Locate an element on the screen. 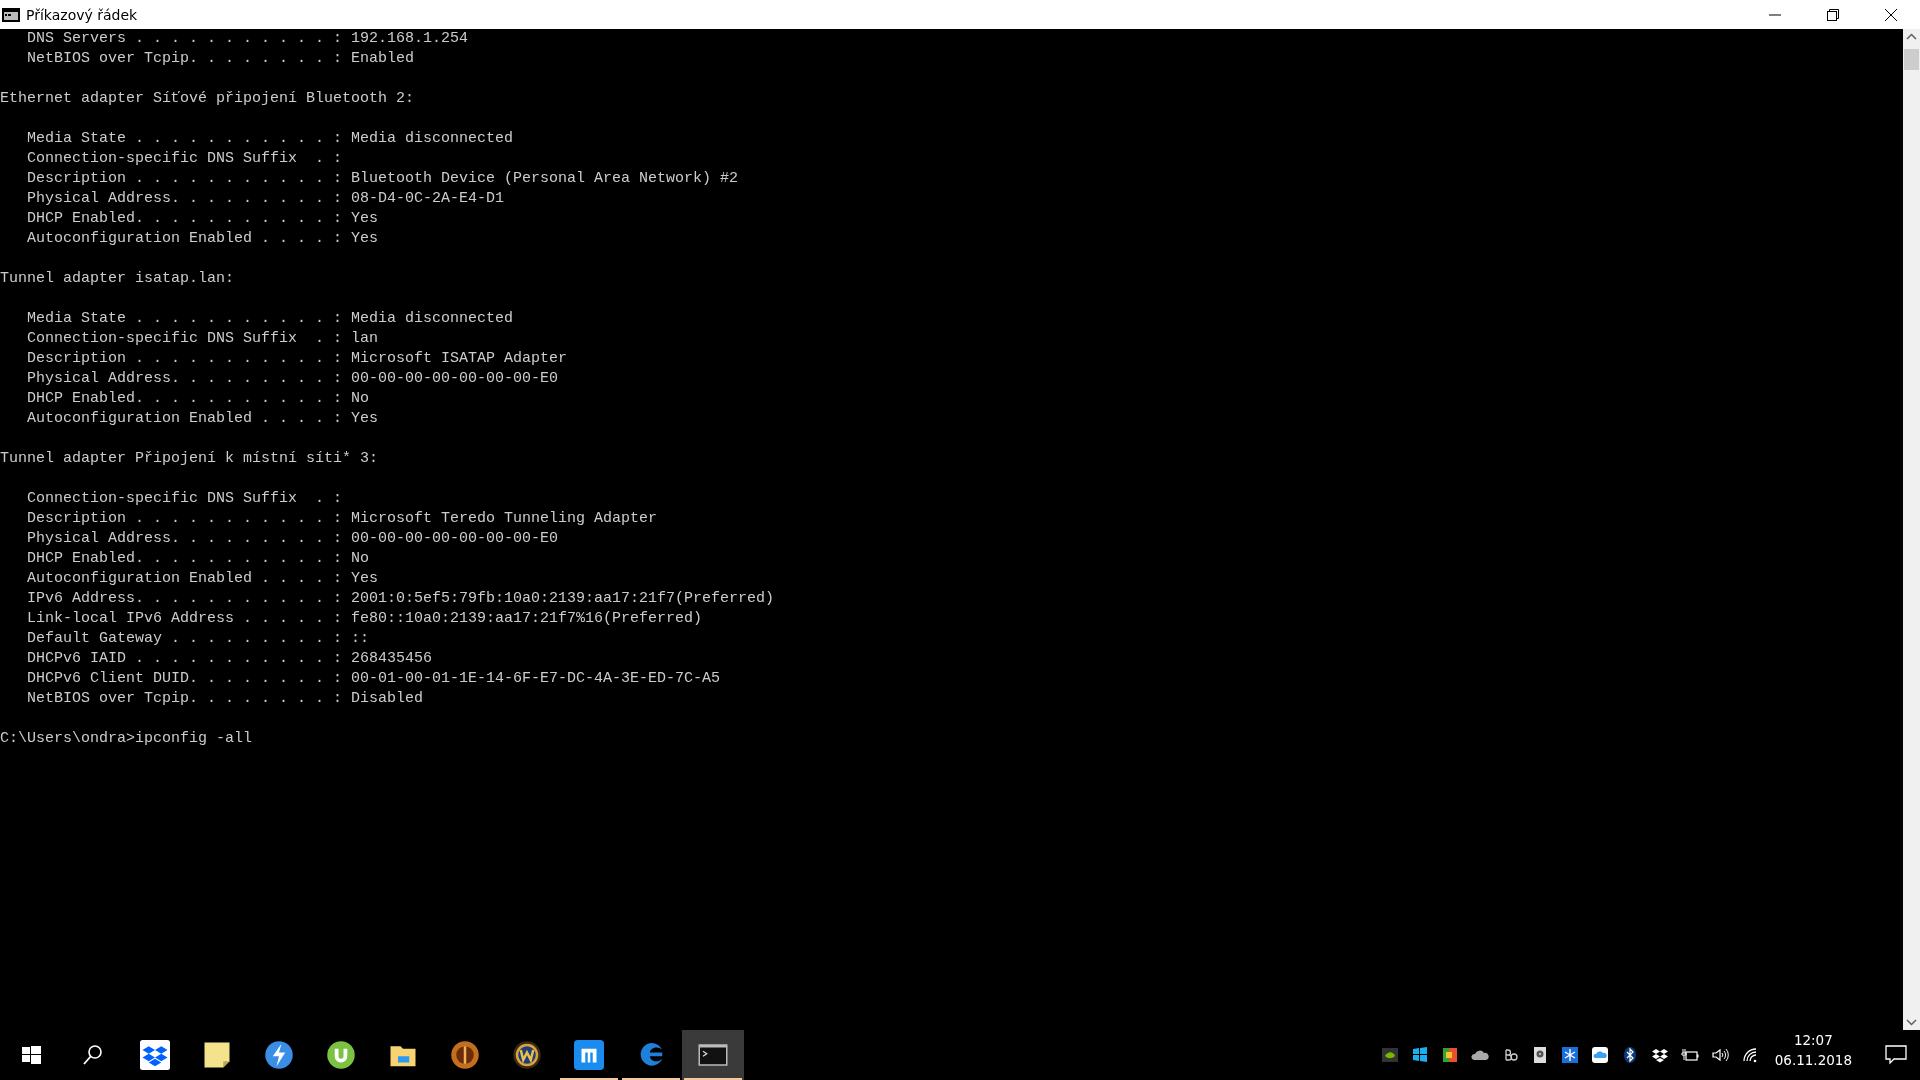  console-line: Default Gateway . . . . . . . . . : :: is located at coordinates (198, 639).